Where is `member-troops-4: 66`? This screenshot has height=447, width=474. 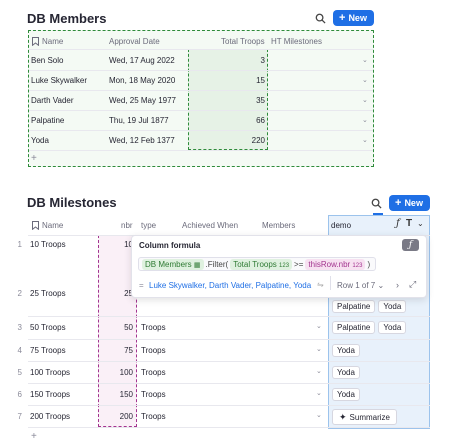 member-troops-4: 66 is located at coordinates (227, 120).